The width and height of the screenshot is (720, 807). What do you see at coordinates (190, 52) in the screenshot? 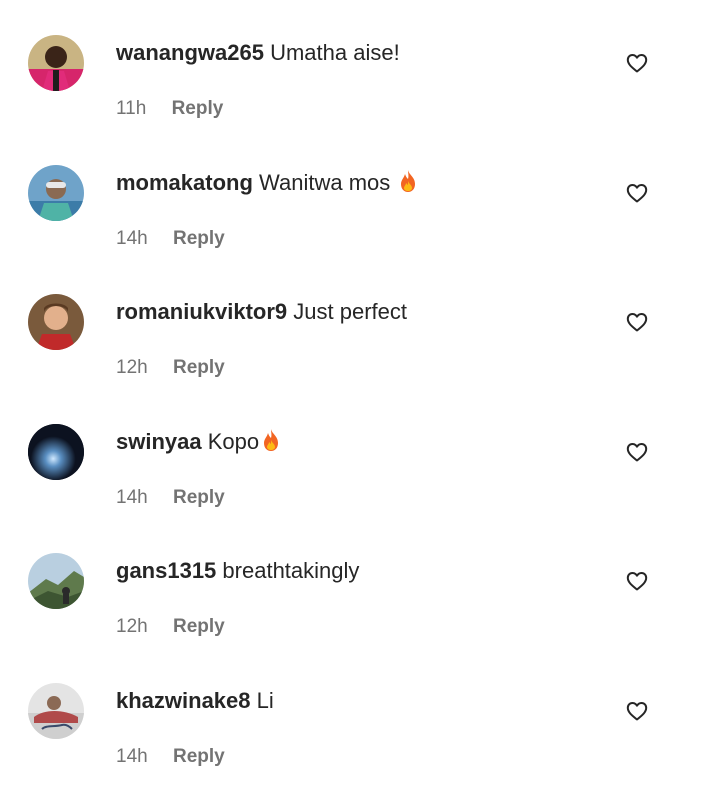
I see `username-link: wanangwa265` at bounding box center [190, 52].